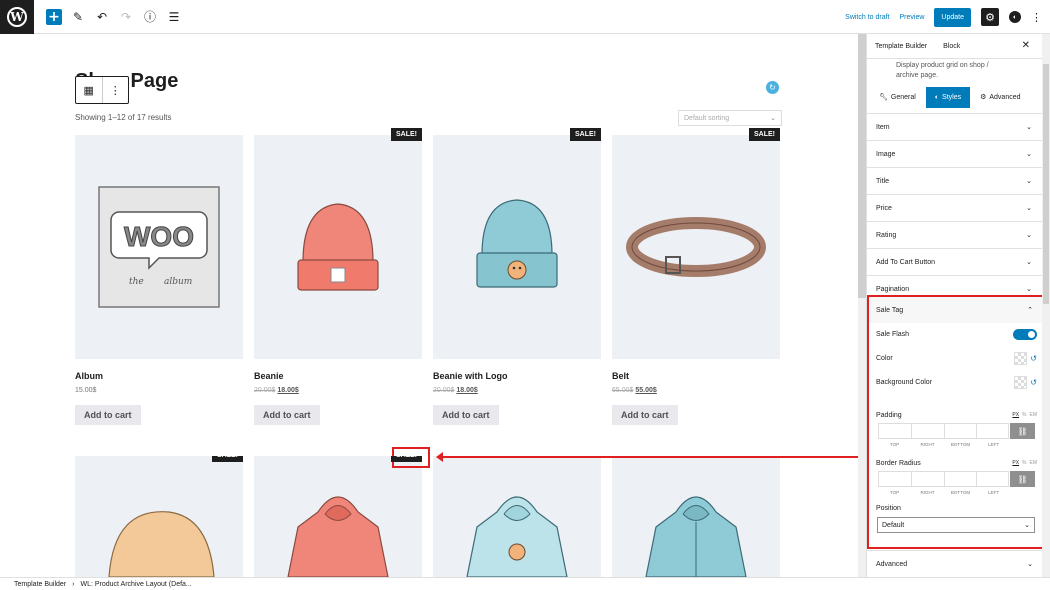 Image resolution: width=1050 pixels, height=590 pixels. What do you see at coordinates (894, 431) in the screenshot?
I see `padding-top-input` at bounding box center [894, 431].